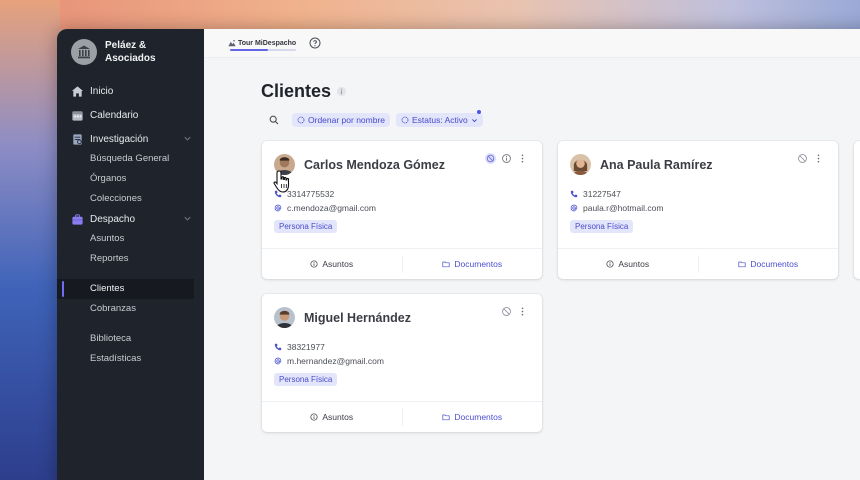  I want to click on help-icon, so click(315, 43).